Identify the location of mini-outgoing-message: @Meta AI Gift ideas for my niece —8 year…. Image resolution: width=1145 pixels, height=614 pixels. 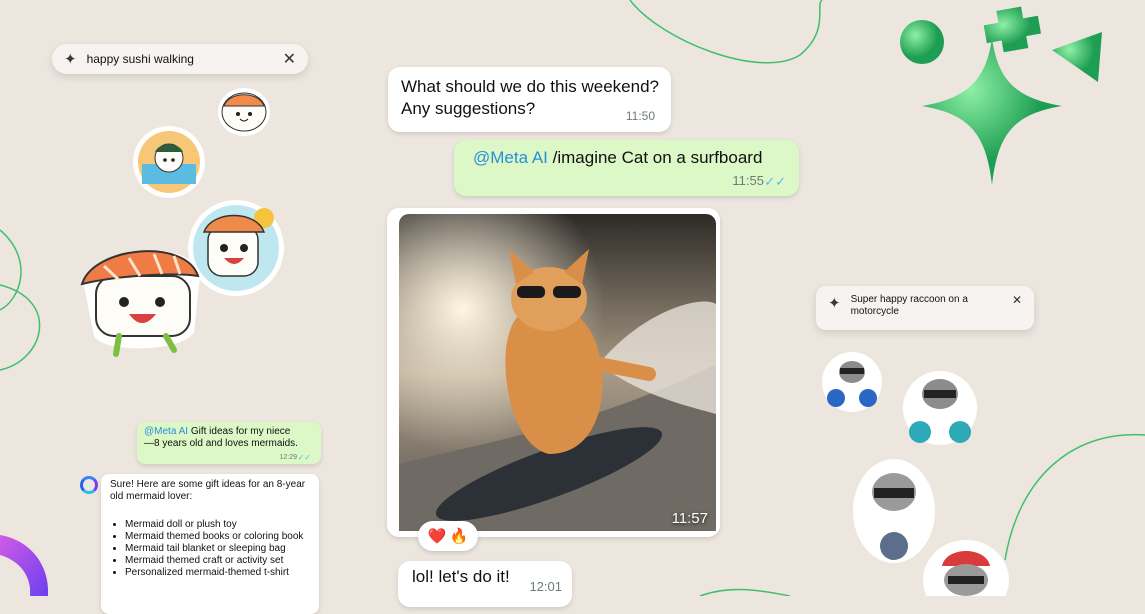
(229, 443).